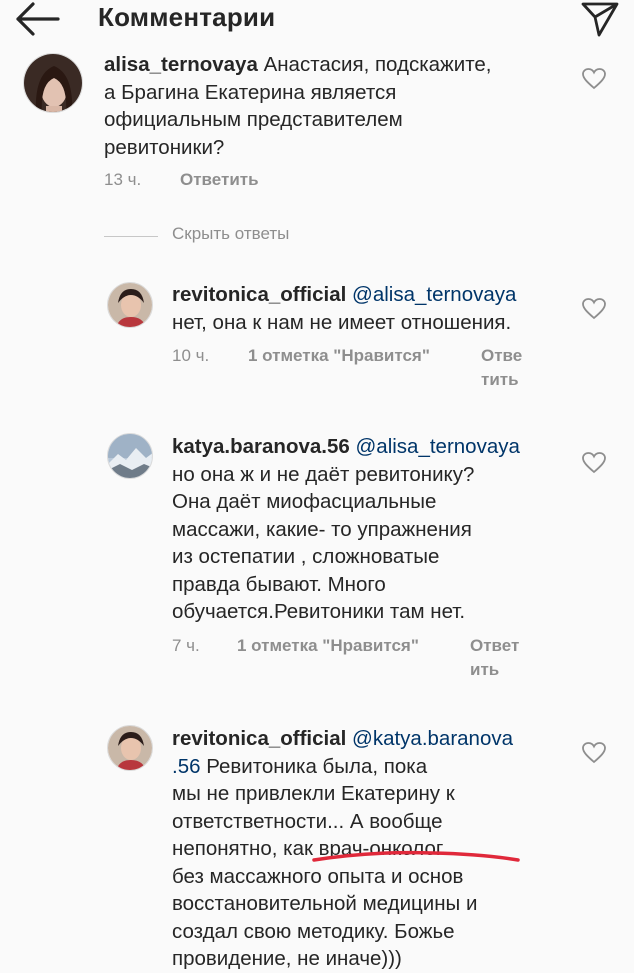 The width and height of the screenshot is (634, 973). I want to click on username: alisa_ternovaya, so click(181, 64).